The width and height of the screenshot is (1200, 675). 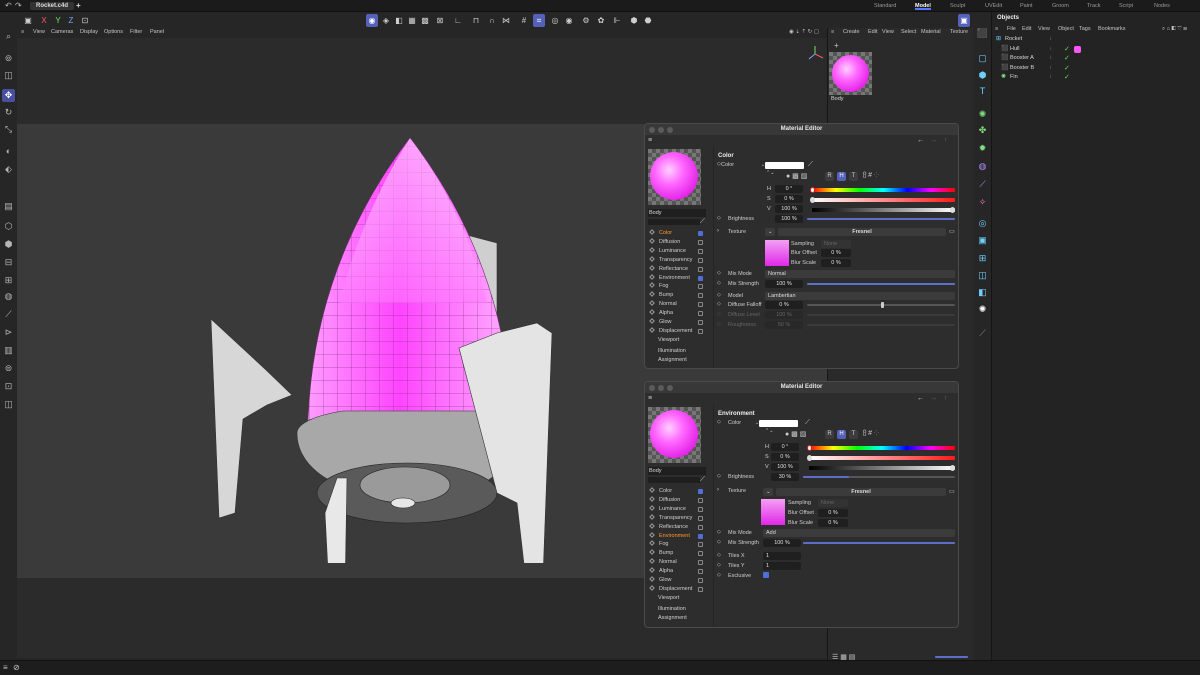 What do you see at coordinates (18, 5) in the screenshot?
I see `redo-icon: ↷` at bounding box center [18, 5].